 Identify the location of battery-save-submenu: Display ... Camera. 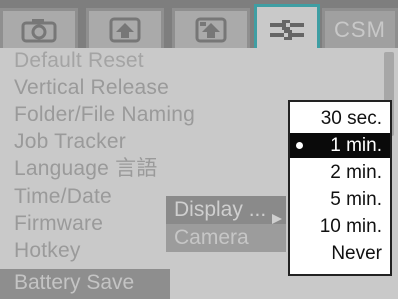
(226, 224).